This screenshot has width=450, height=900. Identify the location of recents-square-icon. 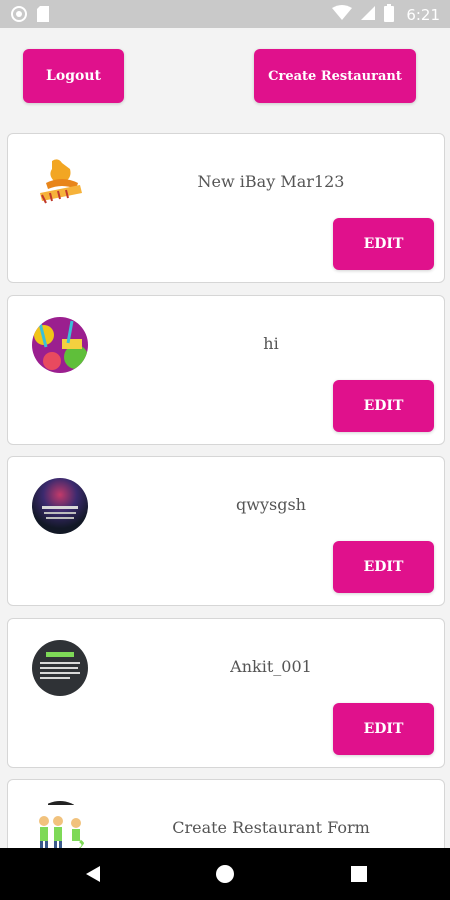
(359, 874).